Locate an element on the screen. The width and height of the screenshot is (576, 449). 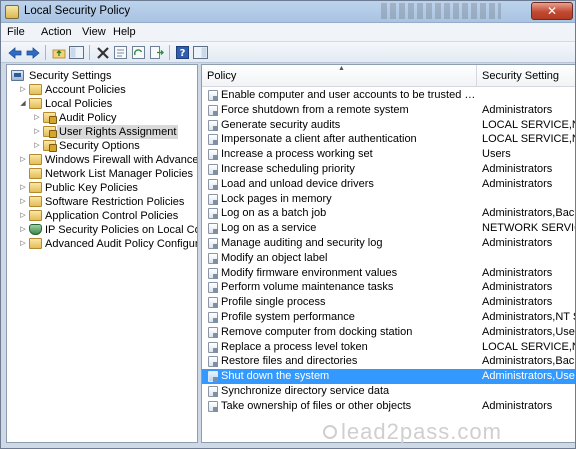
properties-icon is located at coordinates (120, 52).